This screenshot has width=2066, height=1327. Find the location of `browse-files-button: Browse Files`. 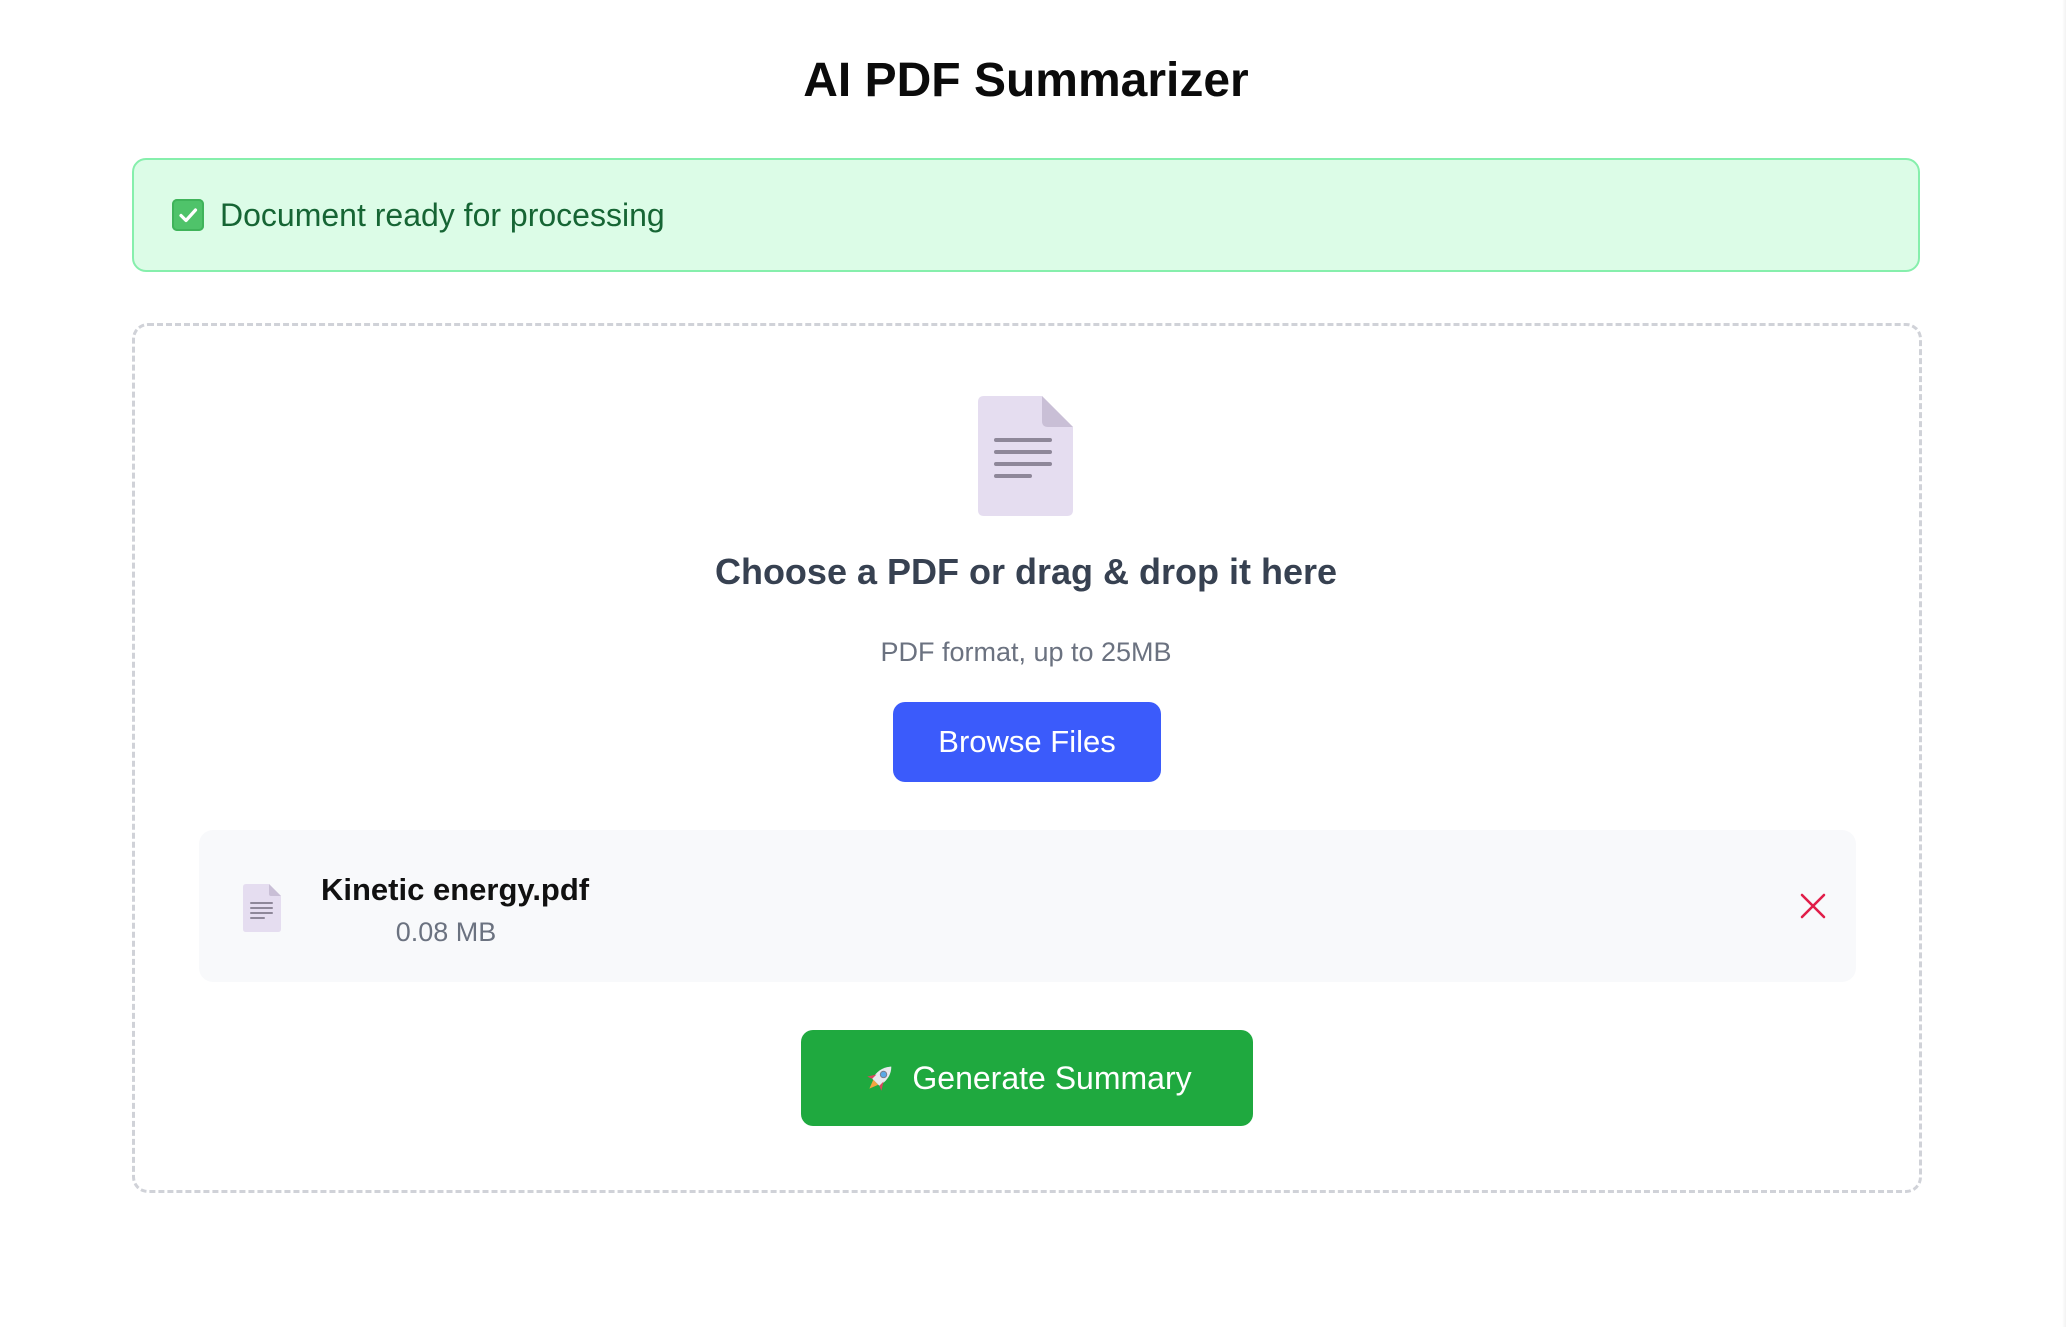

browse-files-button: Browse Files is located at coordinates (1027, 742).